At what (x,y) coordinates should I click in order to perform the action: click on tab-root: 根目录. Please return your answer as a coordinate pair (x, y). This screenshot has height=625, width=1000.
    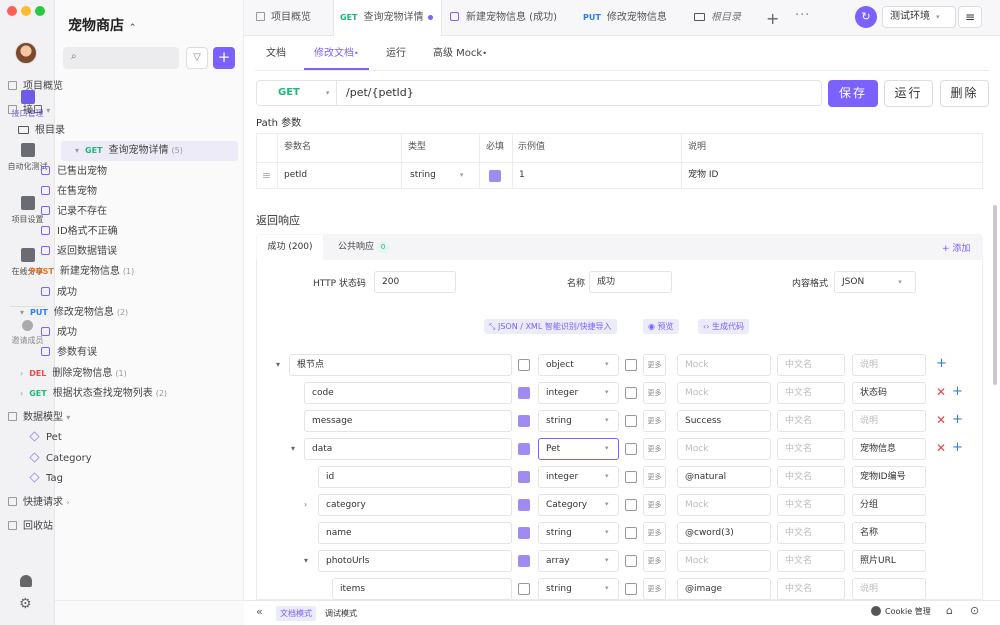
    Looking at the image, I should click on (726, 18).